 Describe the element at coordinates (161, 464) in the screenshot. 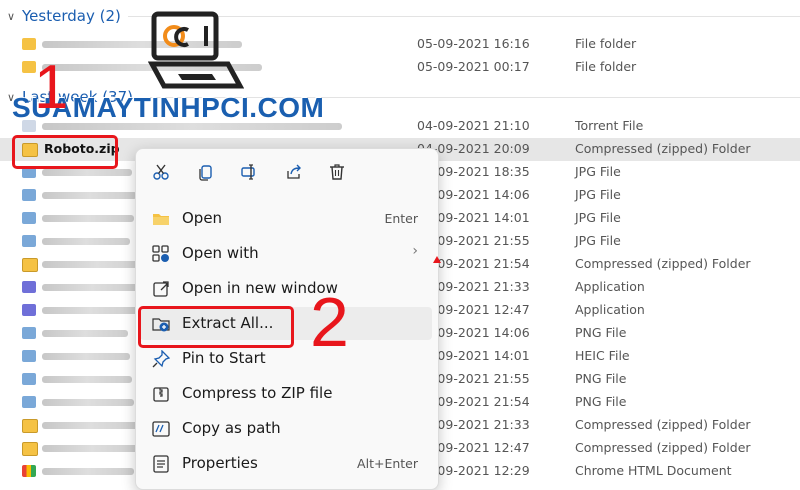

I see `properties-icon` at that location.